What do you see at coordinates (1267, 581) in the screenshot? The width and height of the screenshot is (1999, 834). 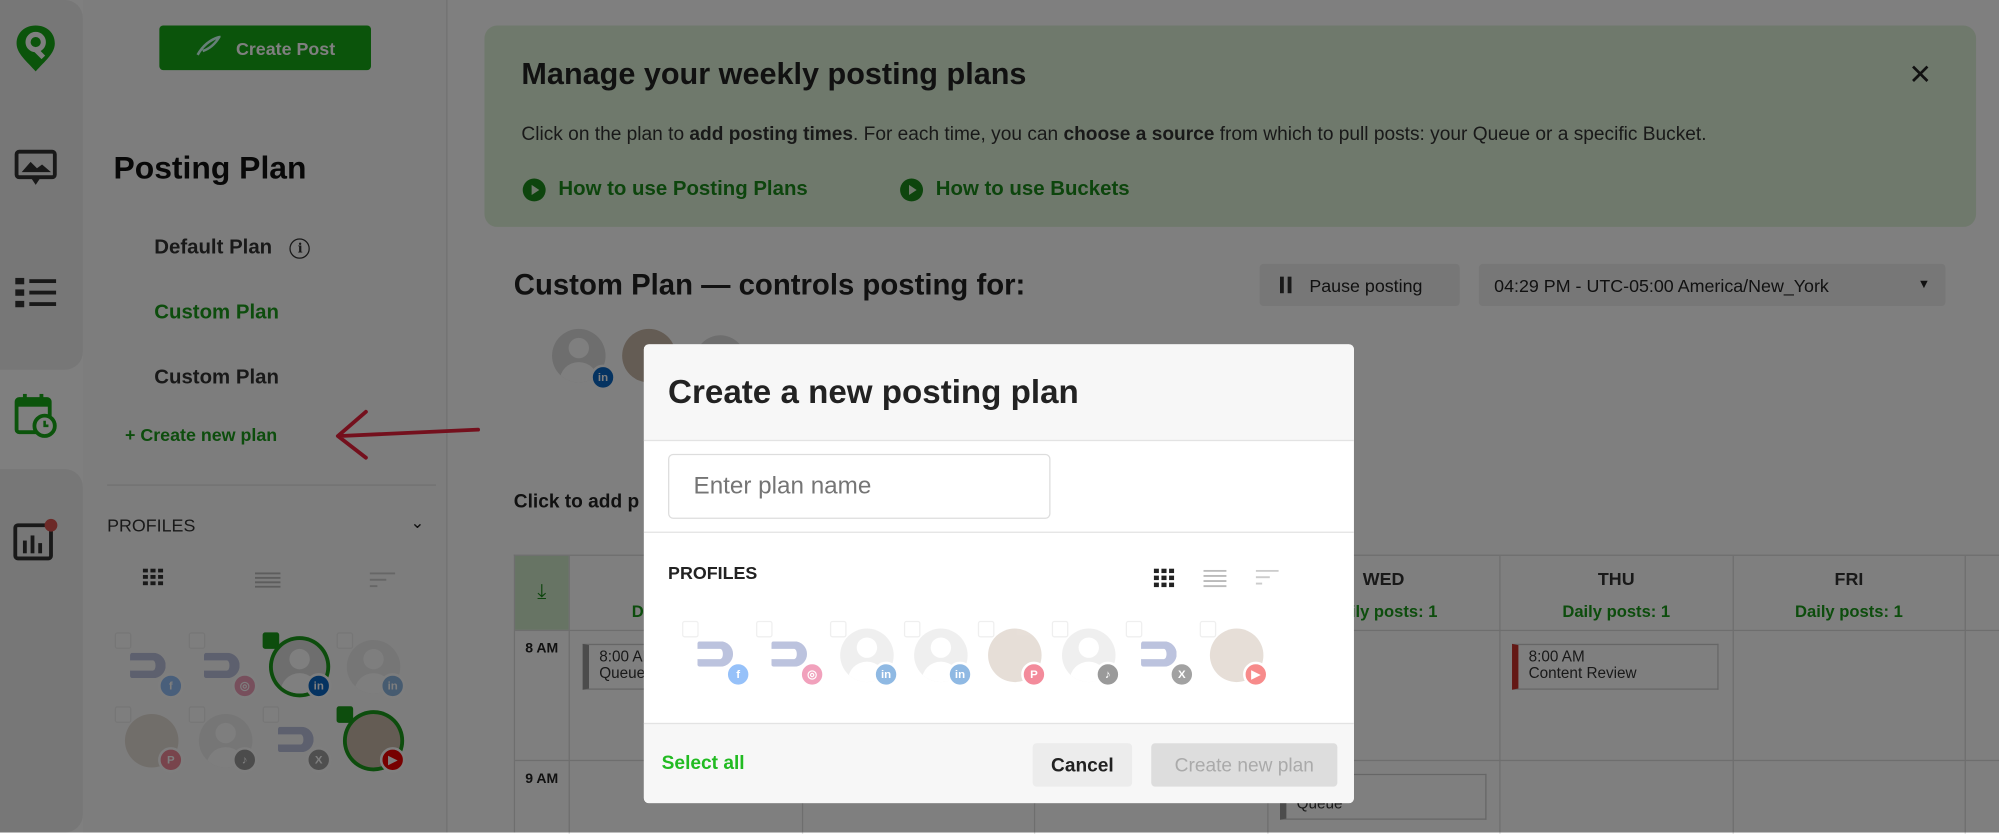 I see `sort-icon` at bounding box center [1267, 581].